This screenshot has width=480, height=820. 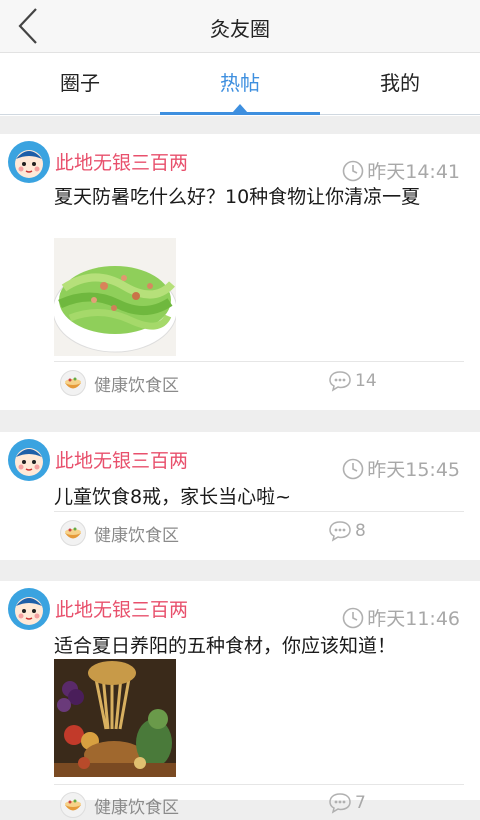 I want to click on post-time-text: 昨天14:41, so click(x=413, y=172).